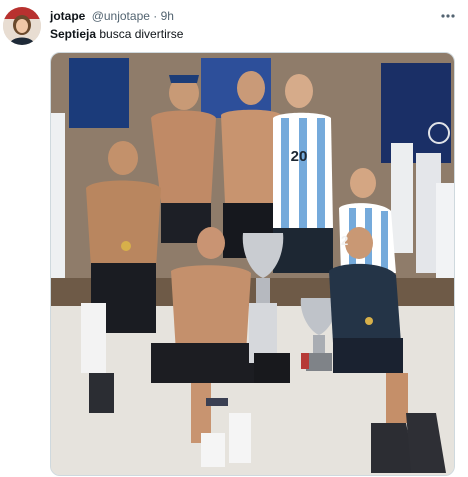  Describe the element at coordinates (305, 361) in the screenshot. I see `floor-item` at that location.